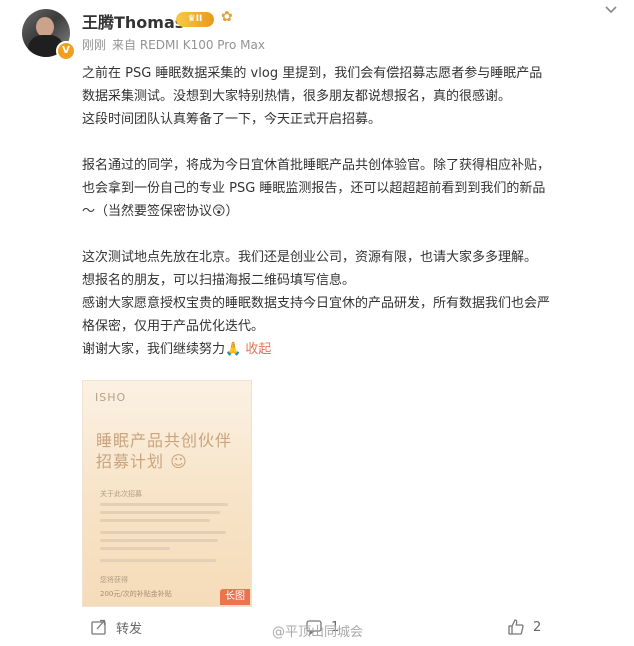  I want to click on text-line: 感谢大家愿意授权宝贵的睡眠数据支持今日宜休的产品研发，所有数据我们也会严, so click(316, 303).